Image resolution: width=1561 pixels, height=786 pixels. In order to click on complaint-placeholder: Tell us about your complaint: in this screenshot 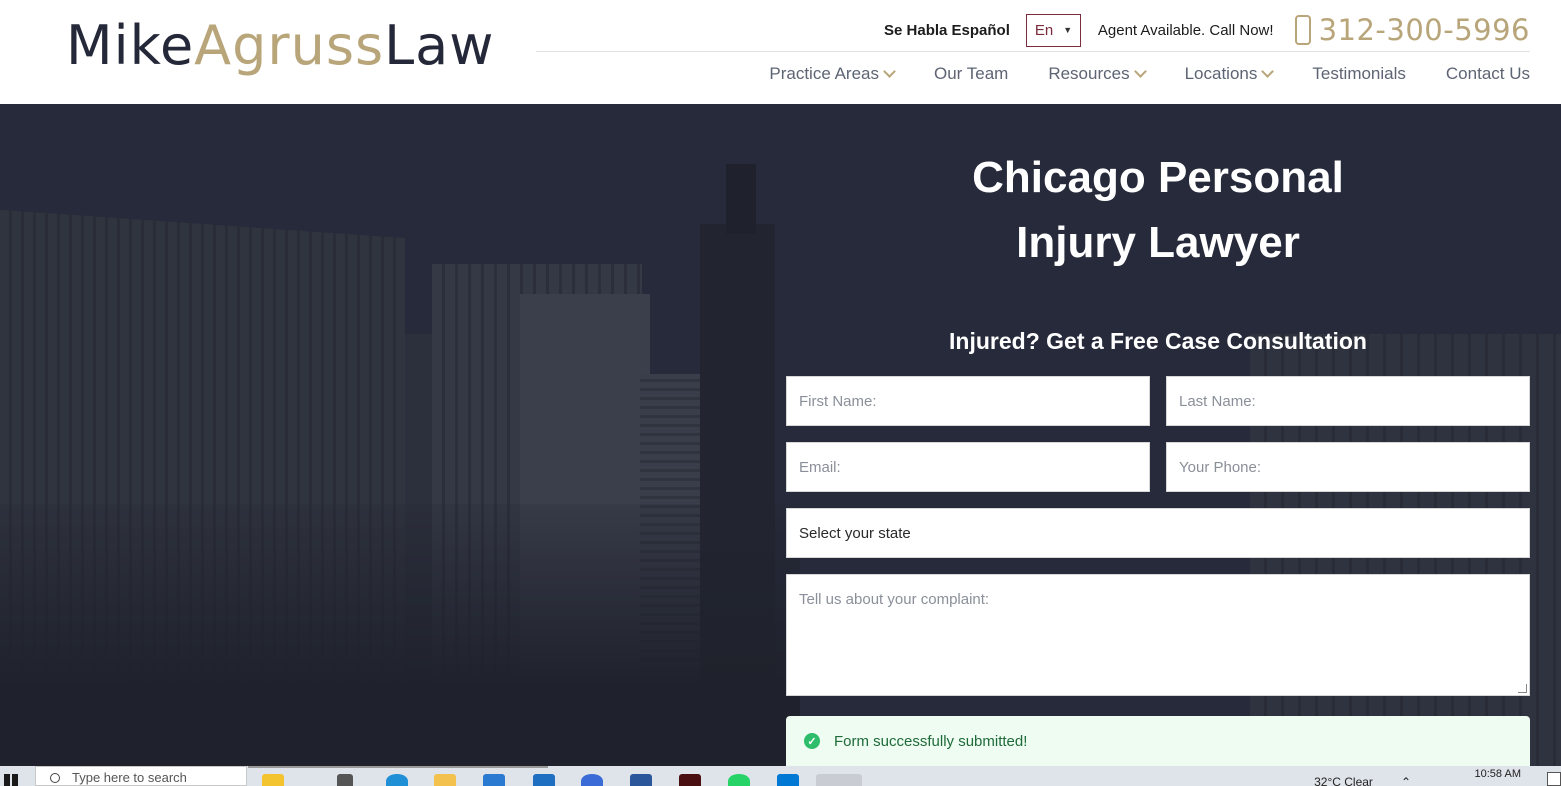, I will do `click(894, 599)`.